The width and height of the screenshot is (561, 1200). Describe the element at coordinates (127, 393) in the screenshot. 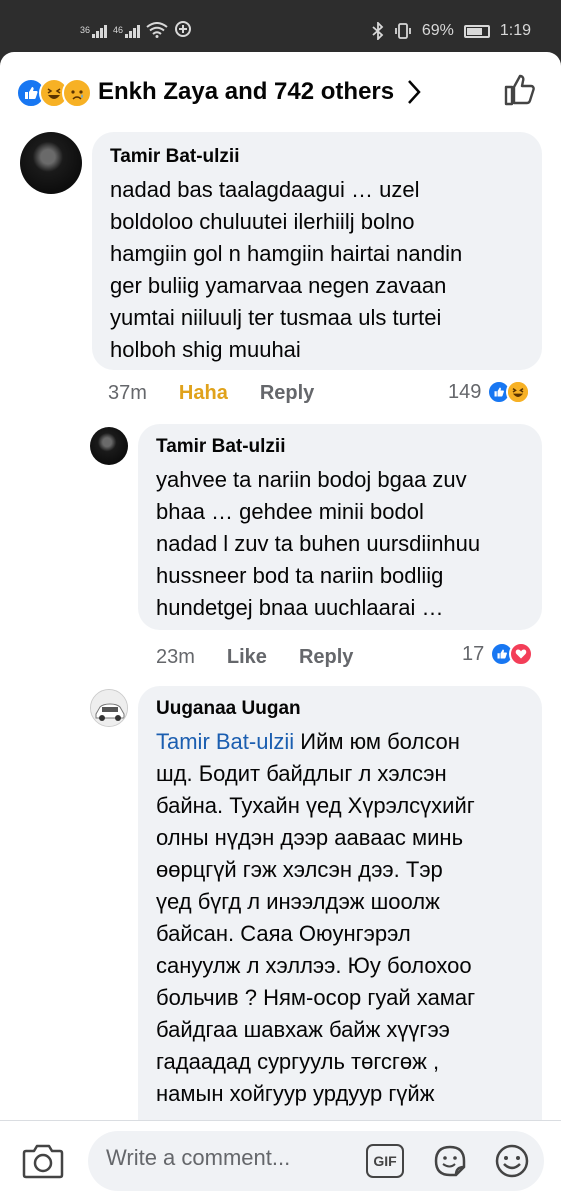

I see `comment-time: 37m` at that location.